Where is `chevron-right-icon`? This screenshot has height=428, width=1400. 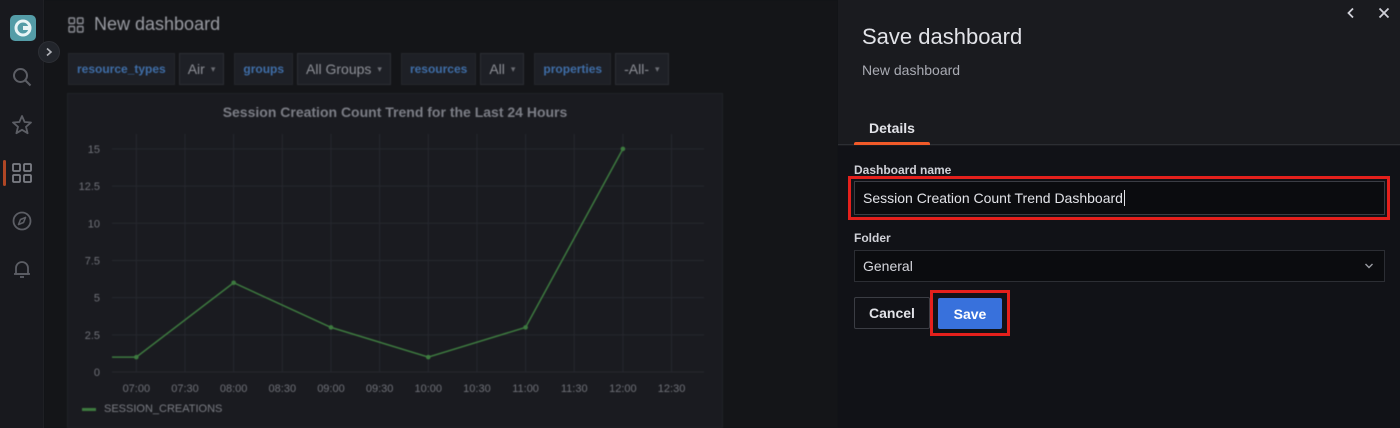 chevron-right-icon is located at coordinates (49, 52).